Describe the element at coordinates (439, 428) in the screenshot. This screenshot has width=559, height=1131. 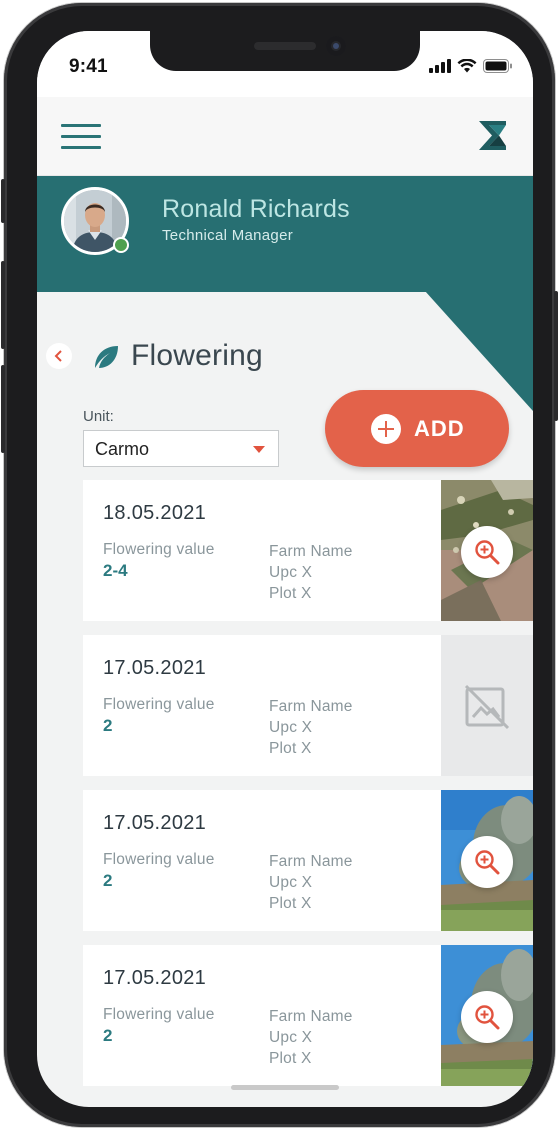
I see `add-button-label: ADD` at that location.